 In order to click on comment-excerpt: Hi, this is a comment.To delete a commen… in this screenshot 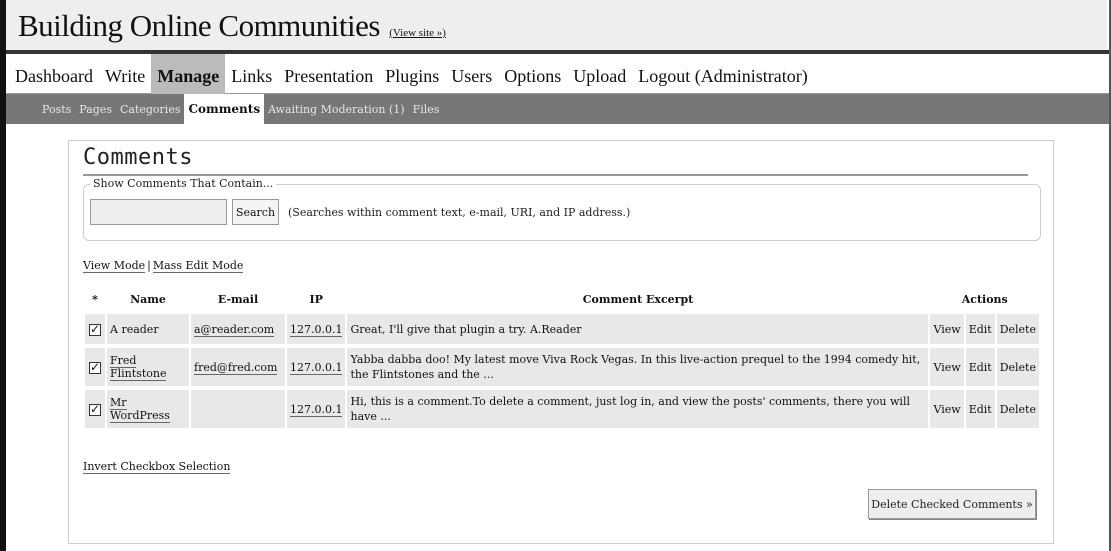, I will do `click(638, 409)`.